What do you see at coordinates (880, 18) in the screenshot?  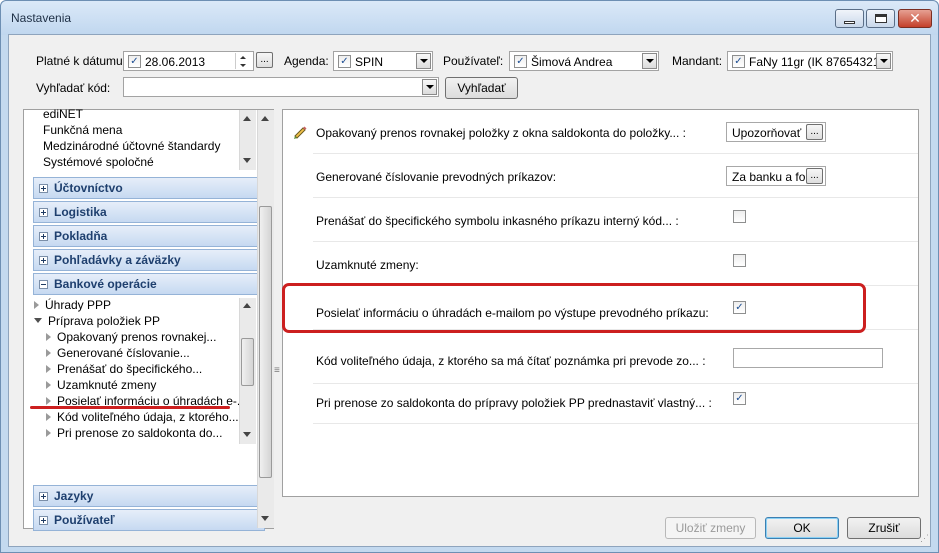 I see `maximize-button` at bounding box center [880, 18].